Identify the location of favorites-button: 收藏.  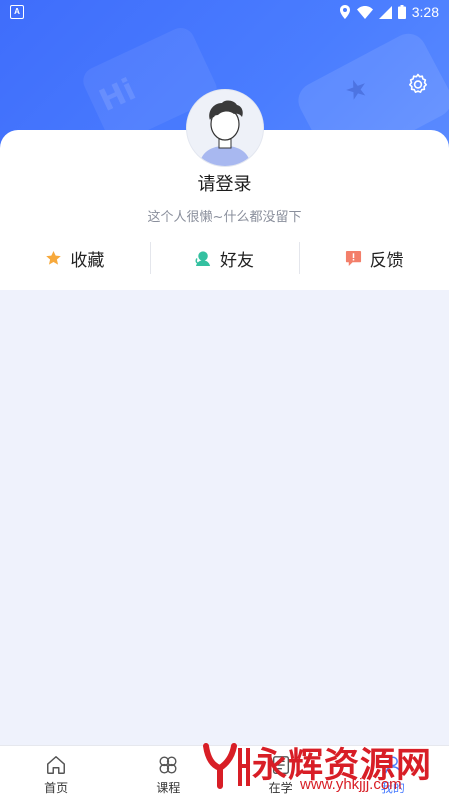
(75, 258).